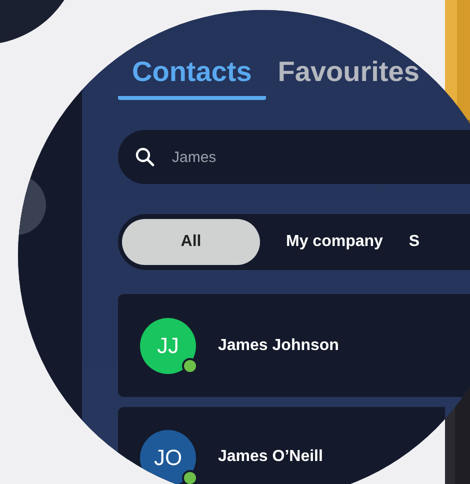  What do you see at coordinates (191, 242) in the screenshot?
I see `filter-tab: All` at bounding box center [191, 242].